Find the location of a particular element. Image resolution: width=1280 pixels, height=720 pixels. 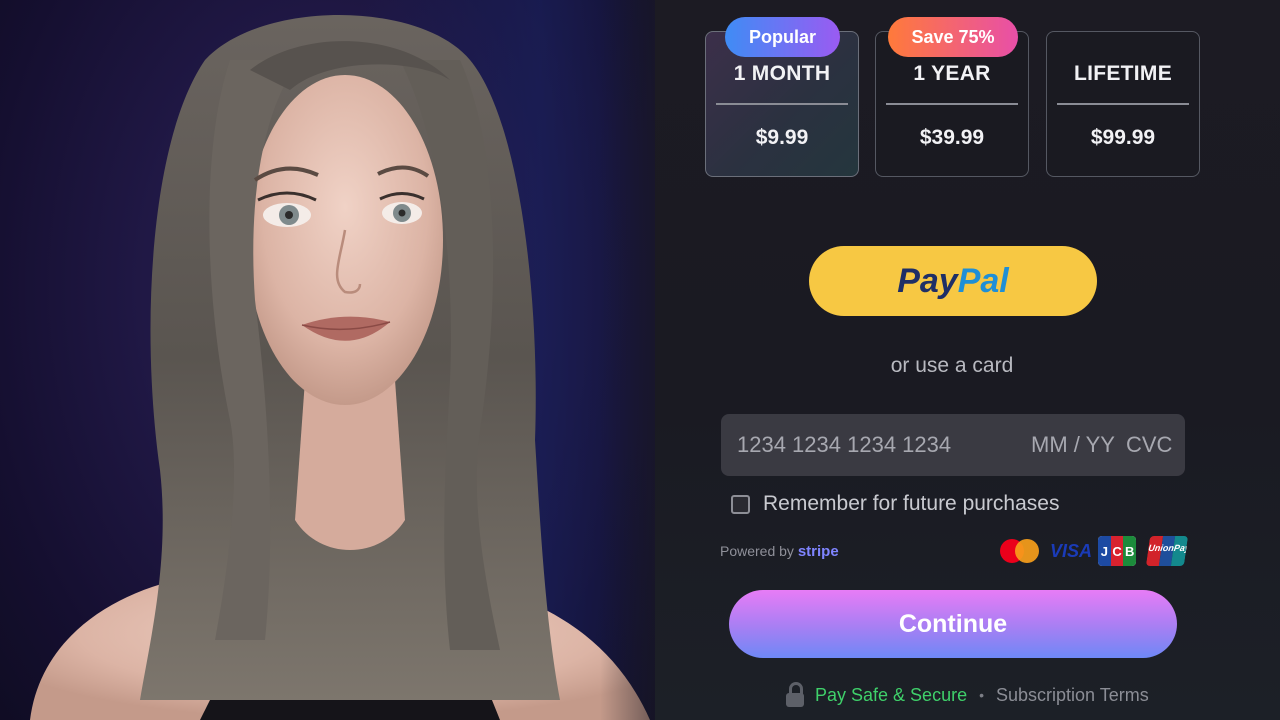

powered-by-stripe: Powered by stripe is located at coordinates (779, 551).